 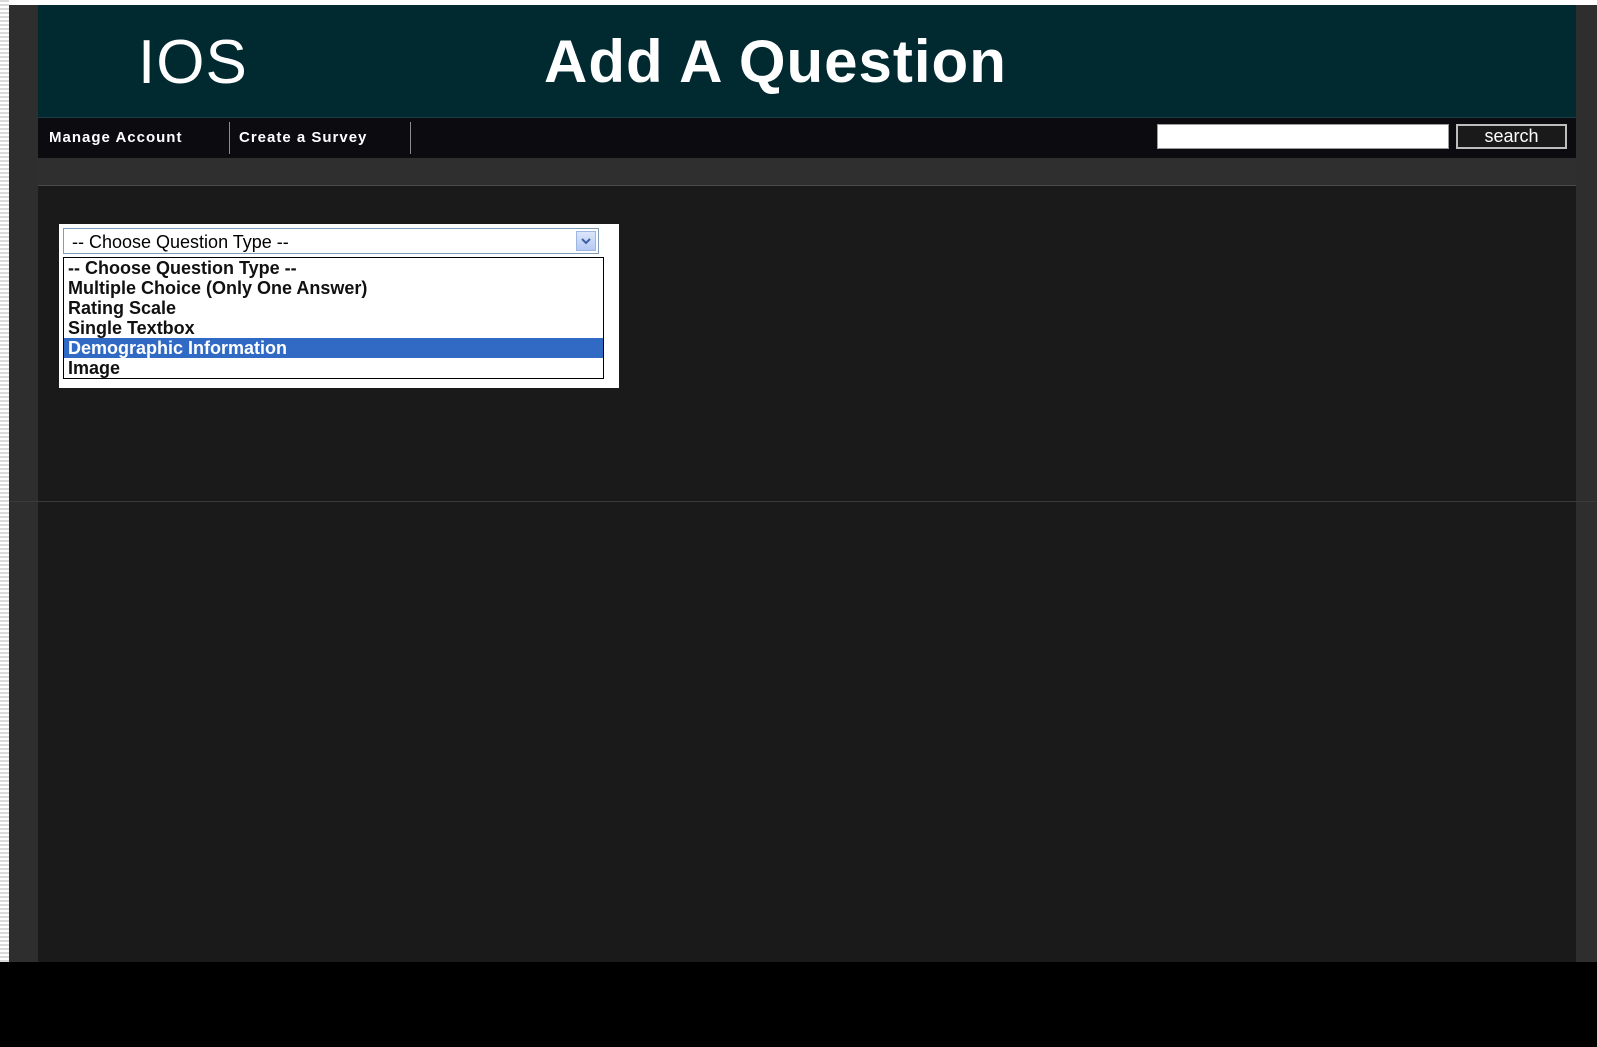 What do you see at coordinates (333, 328) in the screenshot?
I see `option-single-textbox: Single Textbox` at bounding box center [333, 328].